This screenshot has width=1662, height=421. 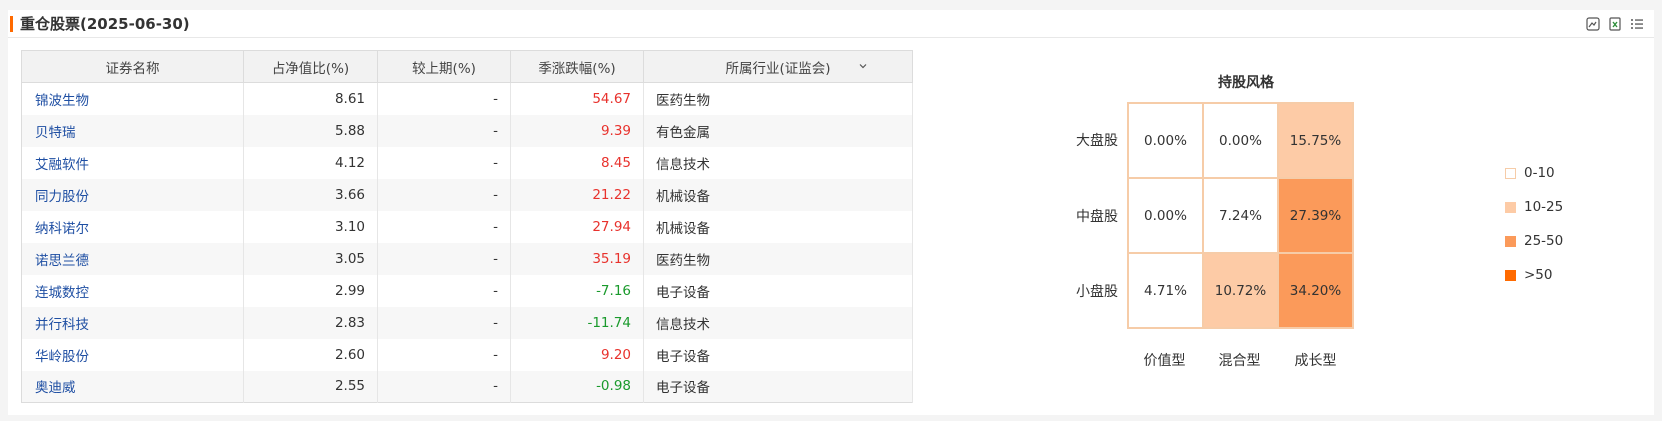 What do you see at coordinates (1544, 241) in the screenshot?
I see `legend-label: 25-50` at bounding box center [1544, 241].